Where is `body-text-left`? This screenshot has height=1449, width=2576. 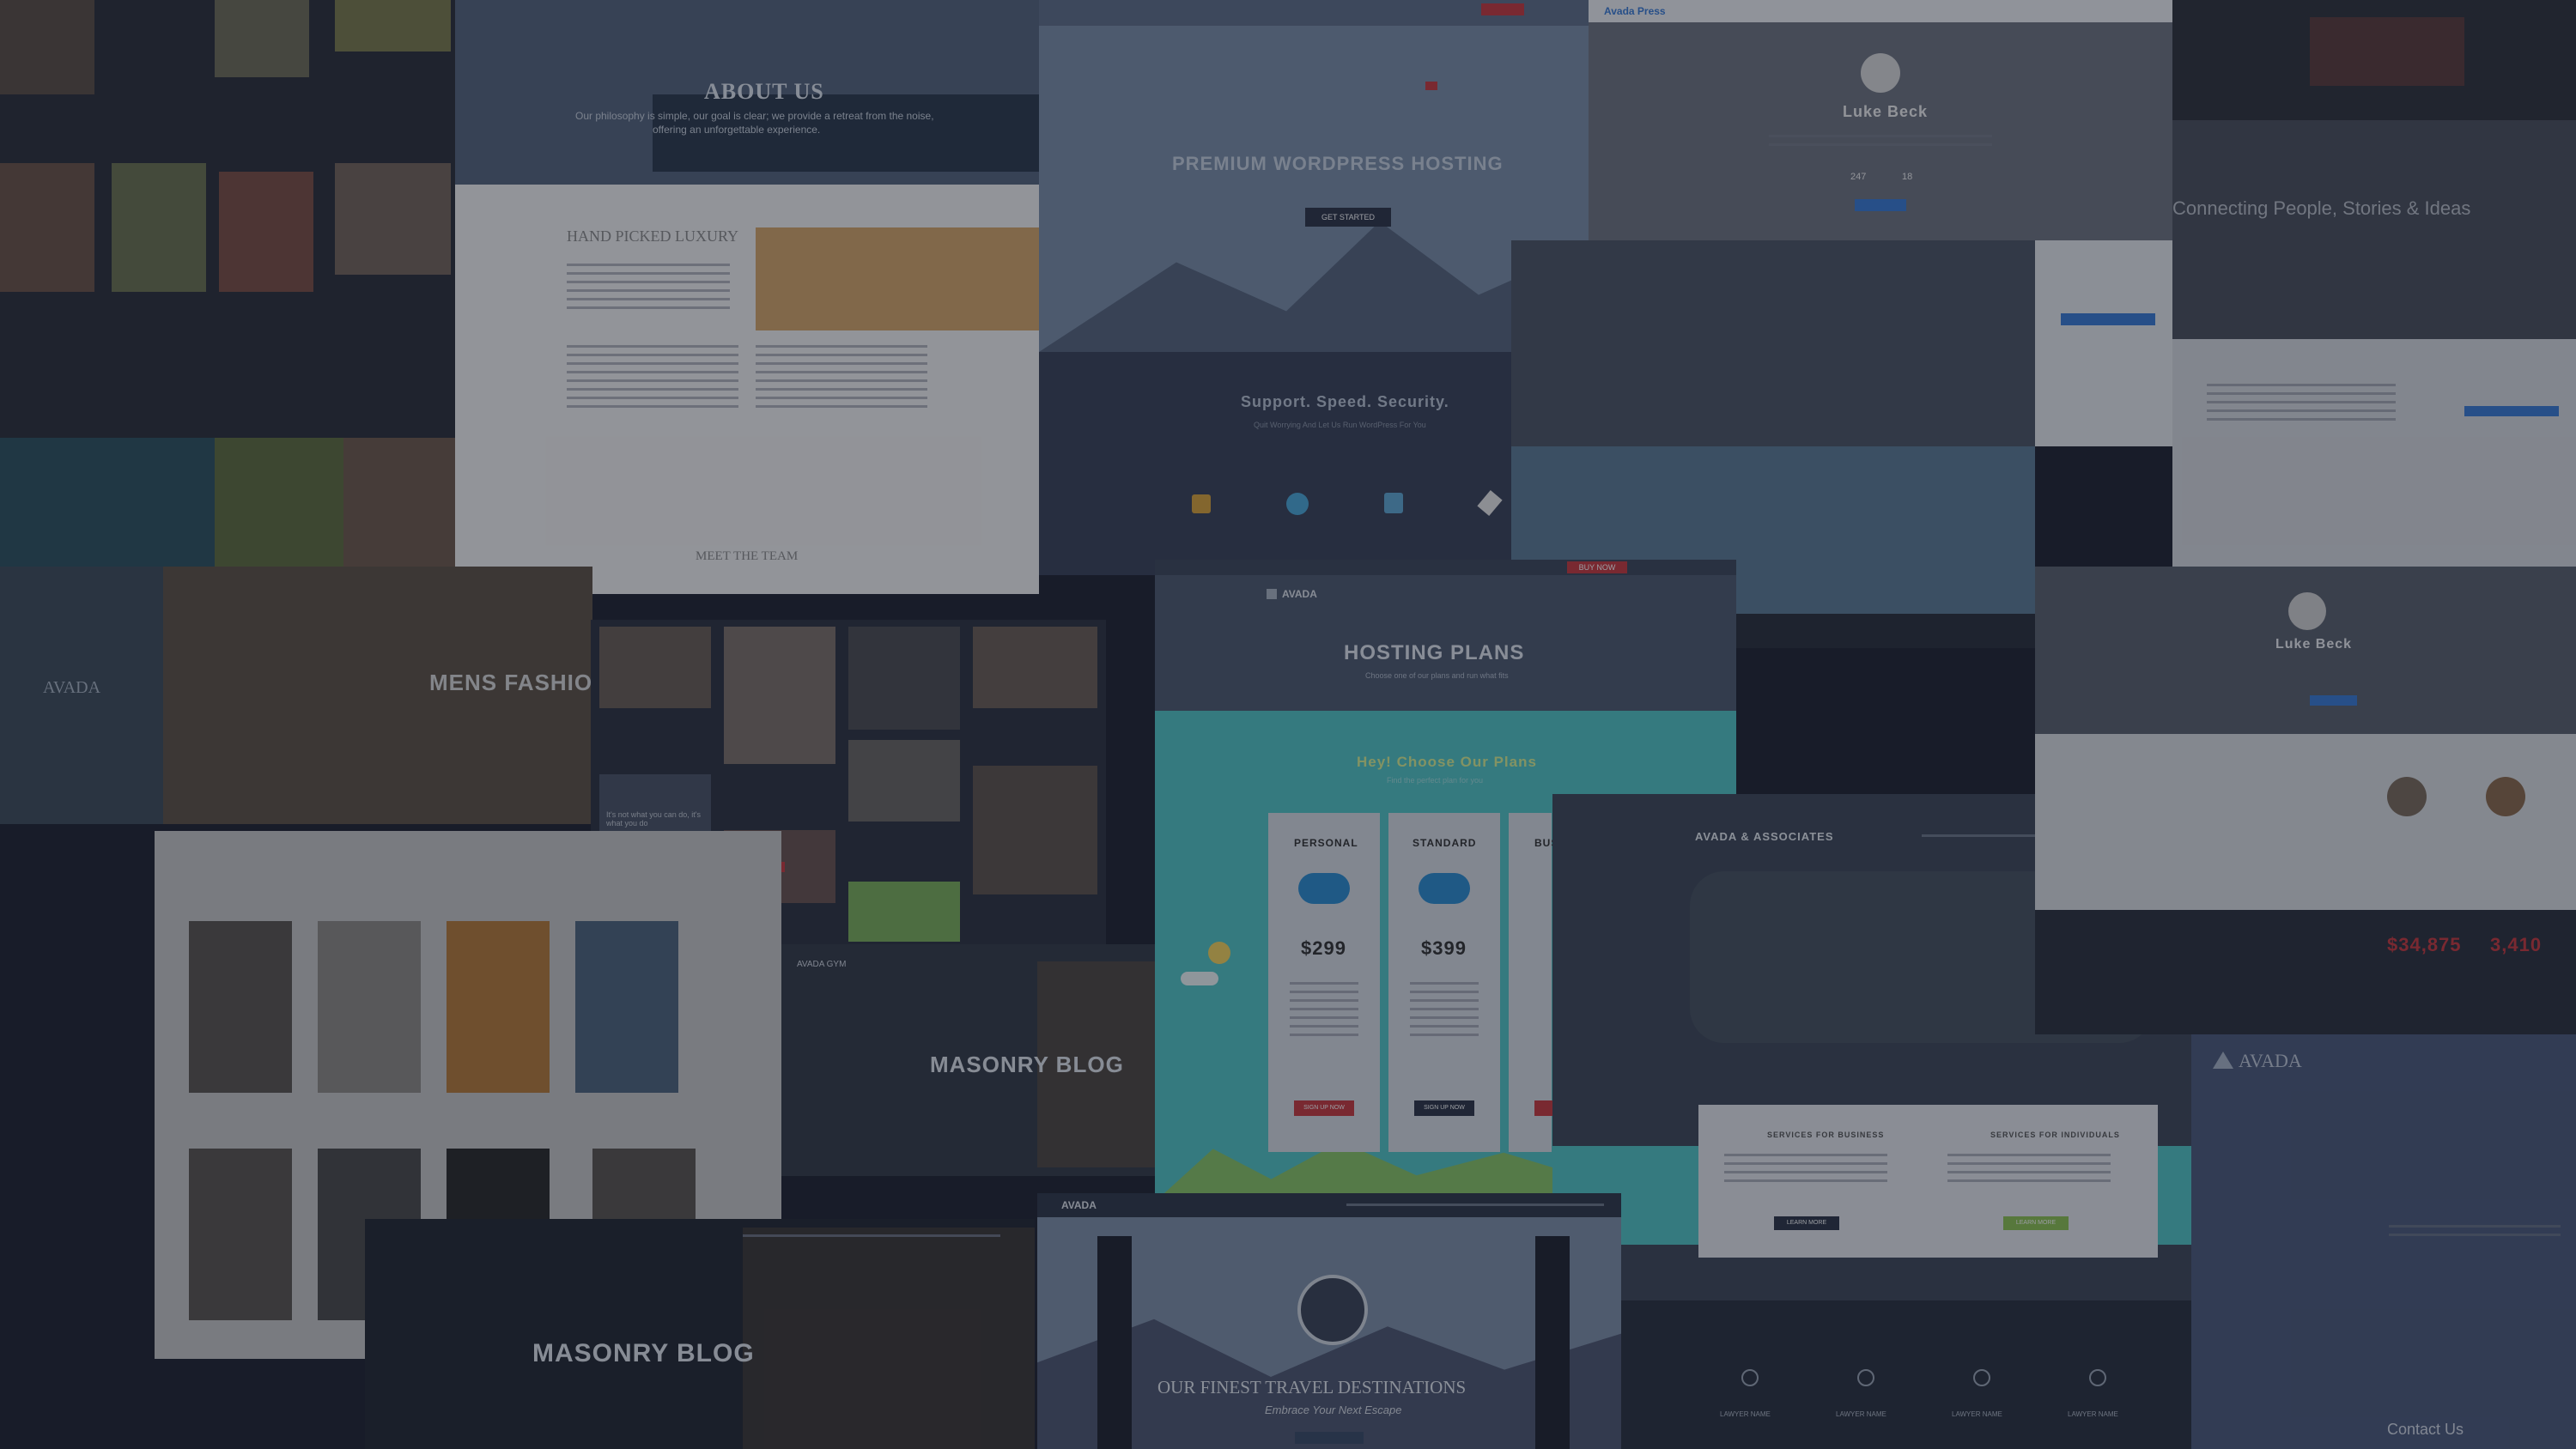
body-text-left is located at coordinates (652, 376).